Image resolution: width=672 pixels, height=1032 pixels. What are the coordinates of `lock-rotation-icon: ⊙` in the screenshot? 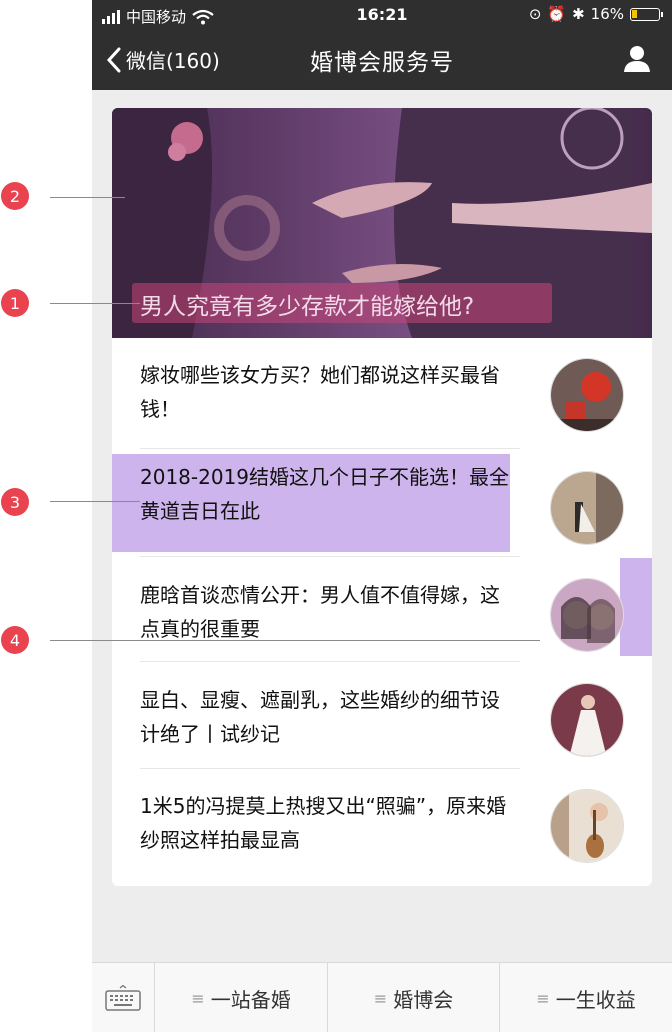 It's located at (535, 14).